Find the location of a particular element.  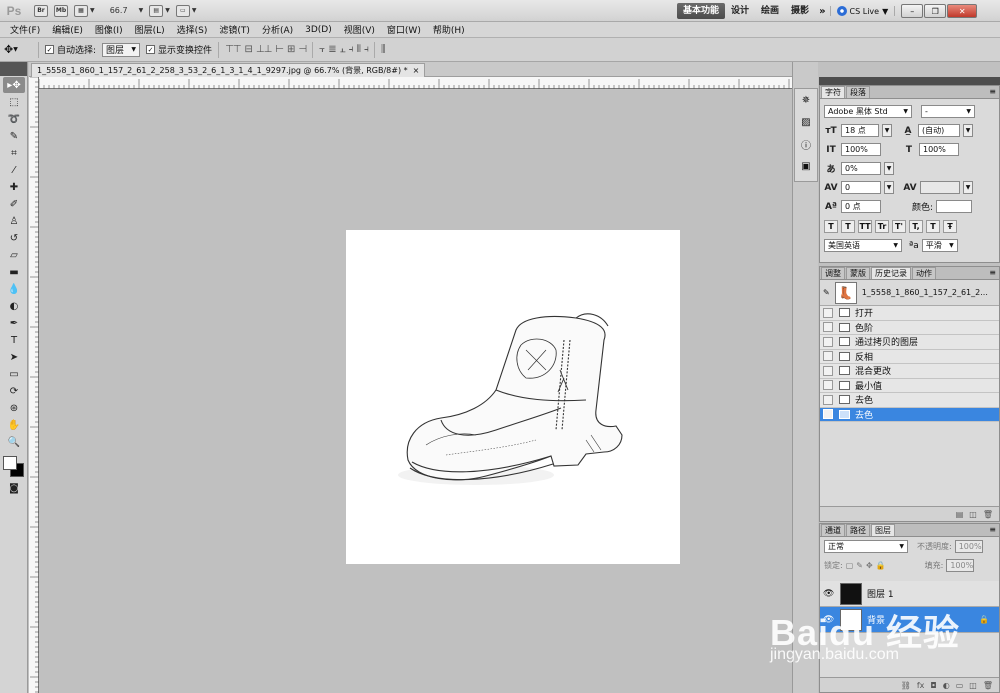

info-icon: ⓘ is located at coordinates (806, 144).